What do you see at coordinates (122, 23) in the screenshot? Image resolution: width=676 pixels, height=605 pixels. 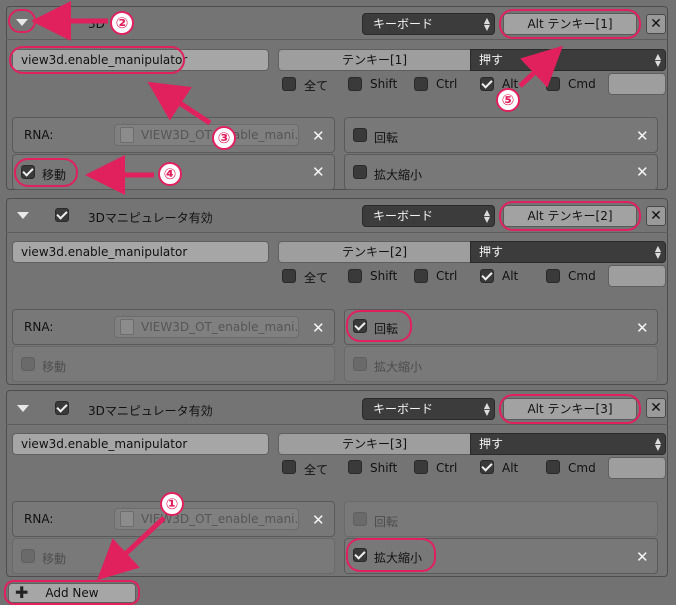 I see `badge-2: ②` at bounding box center [122, 23].